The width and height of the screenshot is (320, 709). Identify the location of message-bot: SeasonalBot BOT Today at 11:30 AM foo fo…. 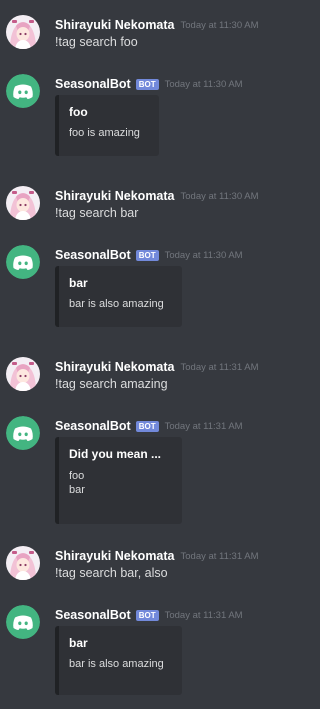
(139, 119).